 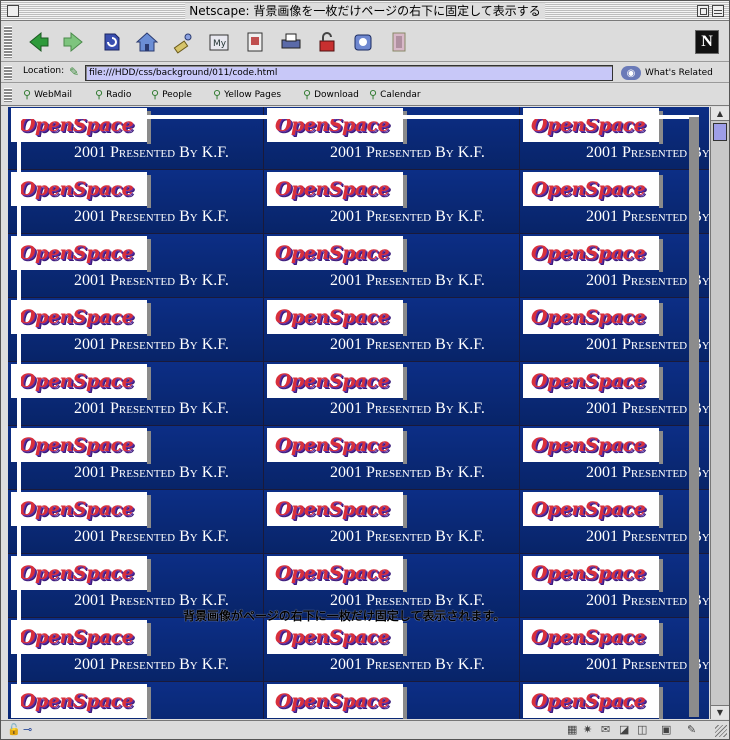 What do you see at coordinates (365, 729) in the screenshot?
I see `status-bar: 🔓 ⊸ ▦ ✷ ✉ ◪ ◫ ▣ ✎` at bounding box center [365, 729].